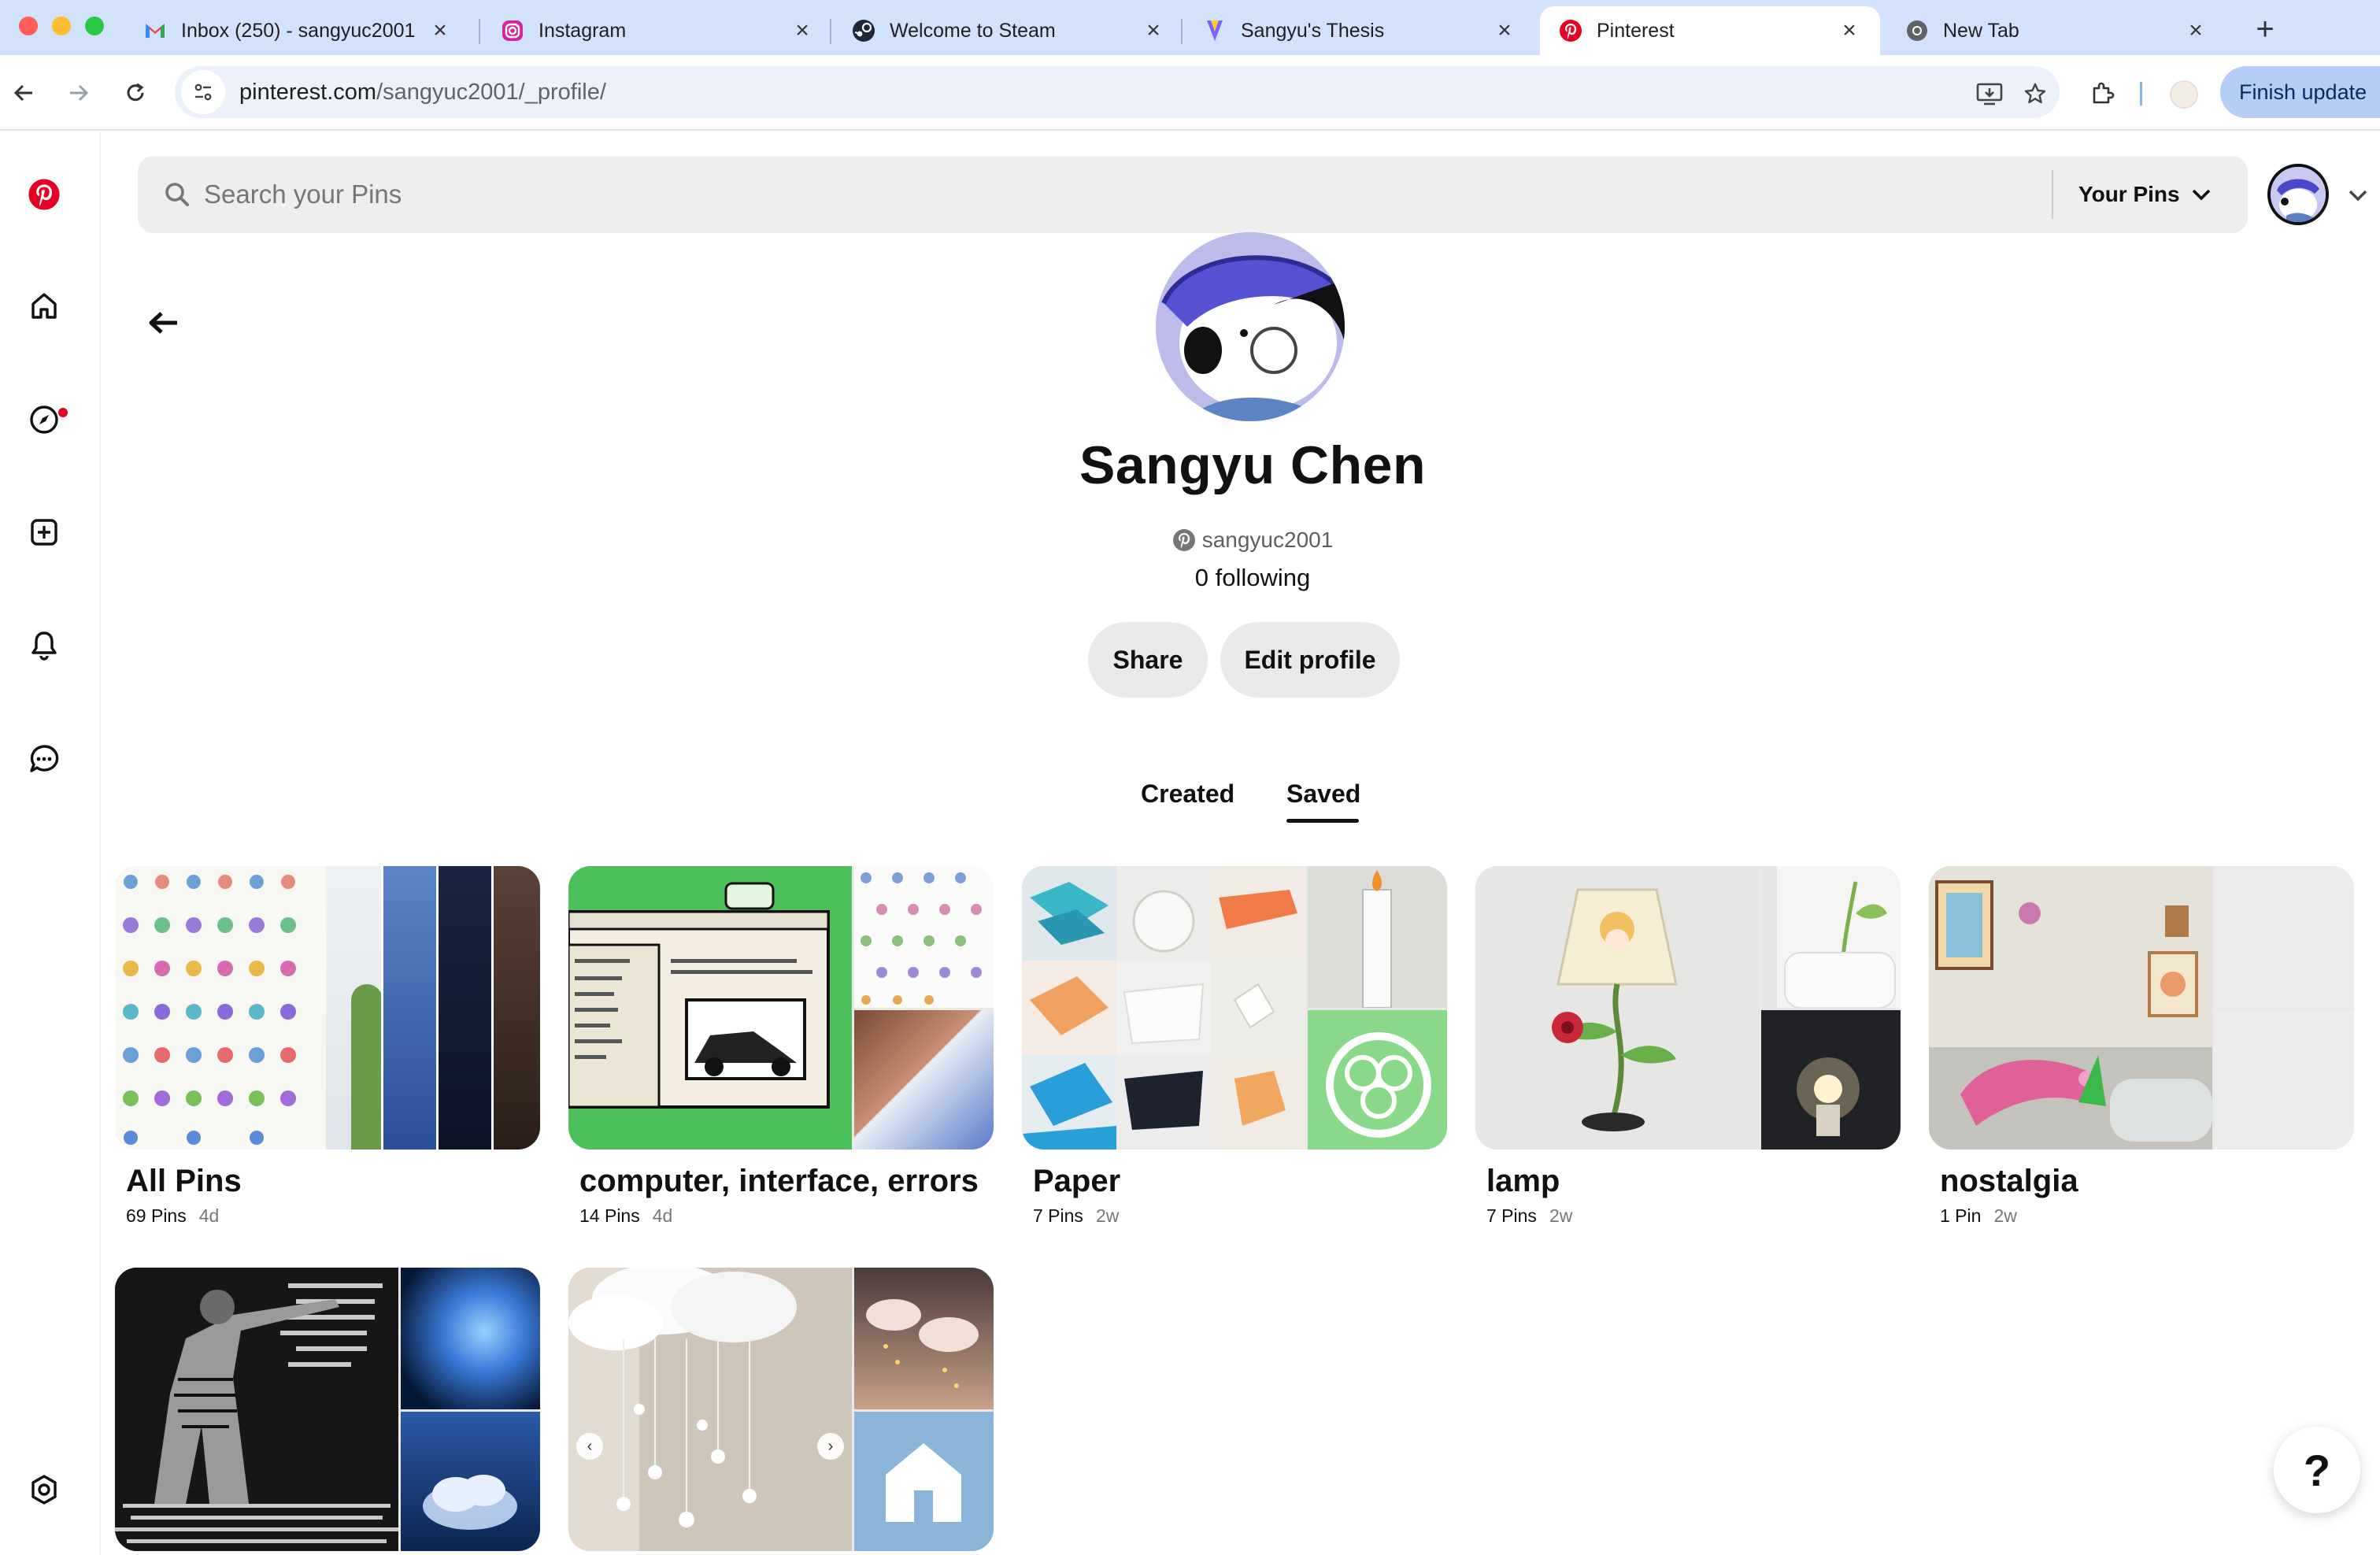 This screenshot has width=2380, height=1555. I want to click on install-app-icon, so click(1989, 93).